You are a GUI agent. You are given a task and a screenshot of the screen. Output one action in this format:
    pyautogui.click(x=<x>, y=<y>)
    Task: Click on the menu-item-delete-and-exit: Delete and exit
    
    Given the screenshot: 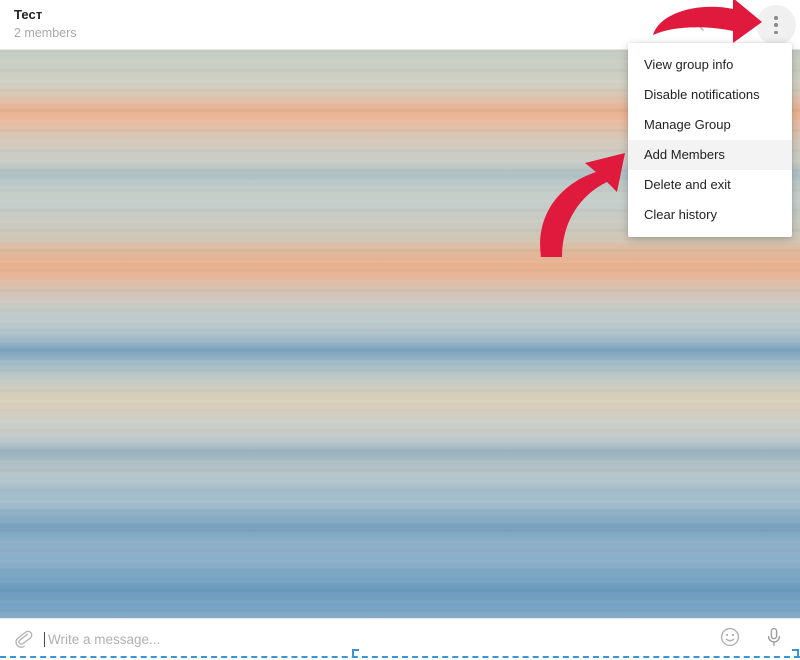 What is the action you would take?
    pyautogui.click(x=710, y=185)
    